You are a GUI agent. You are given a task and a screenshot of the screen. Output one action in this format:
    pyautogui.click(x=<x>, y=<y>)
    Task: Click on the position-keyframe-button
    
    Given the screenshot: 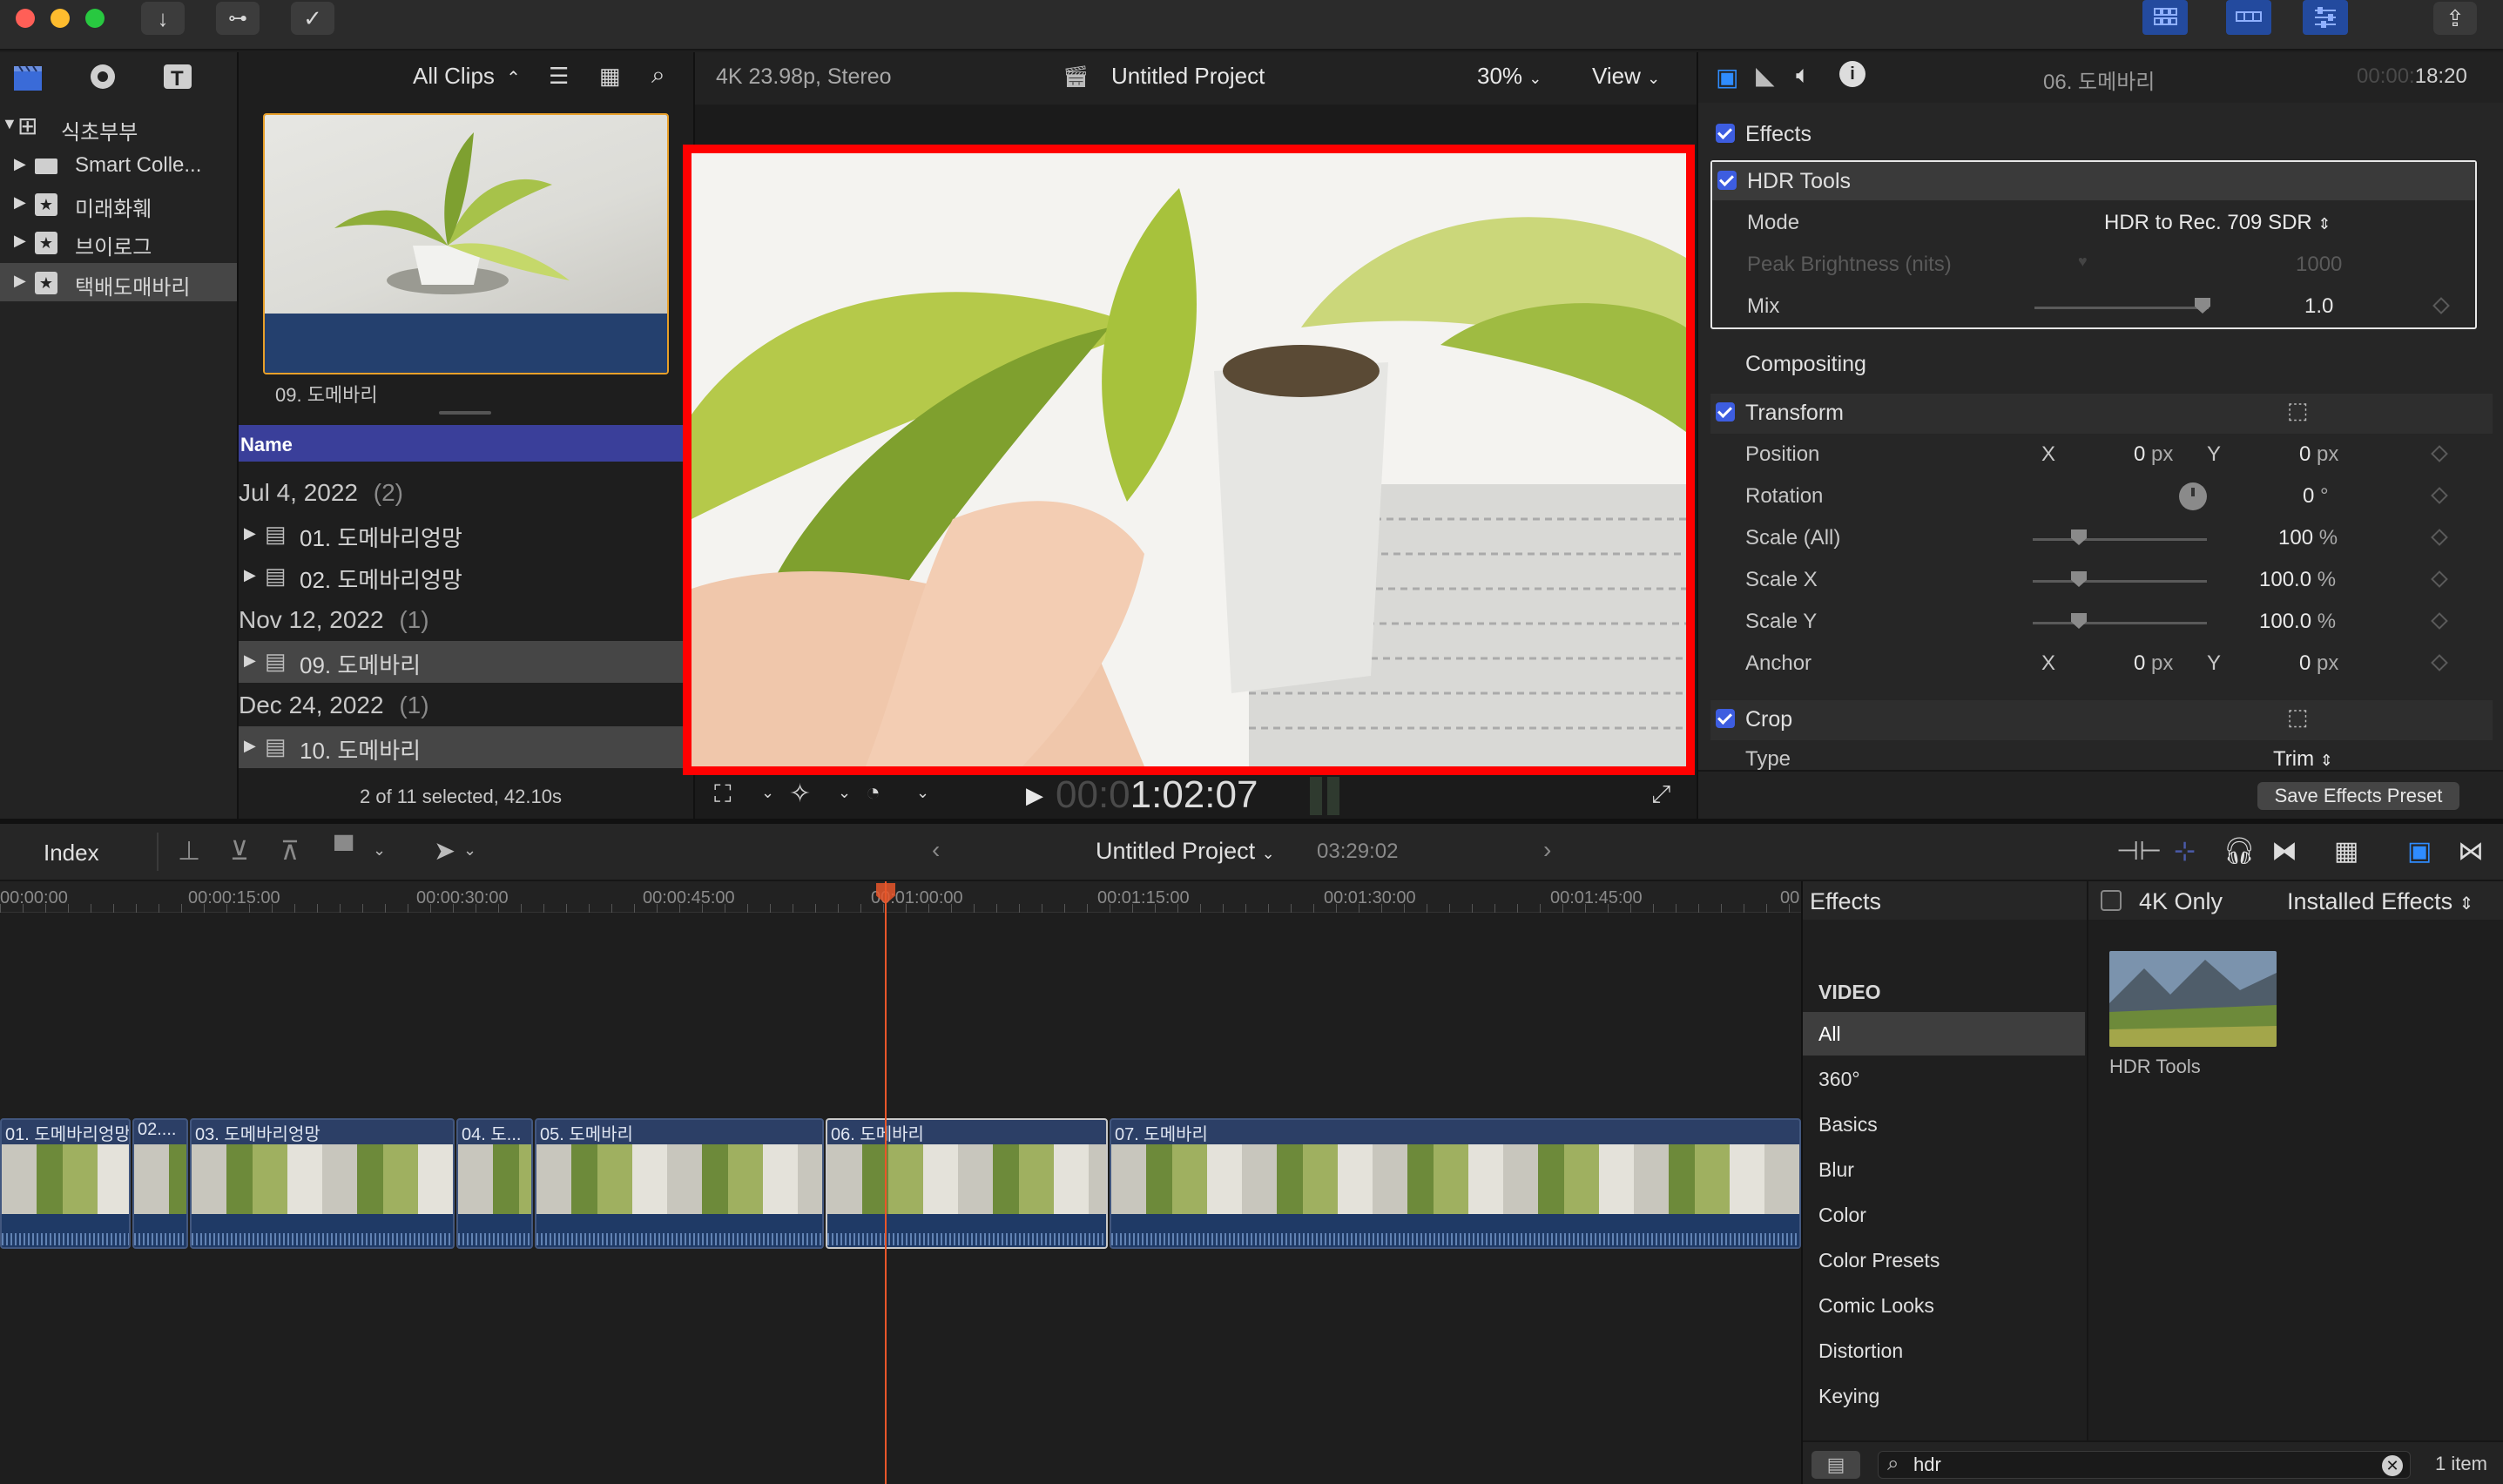 What is the action you would take?
    pyautogui.click(x=2439, y=453)
    